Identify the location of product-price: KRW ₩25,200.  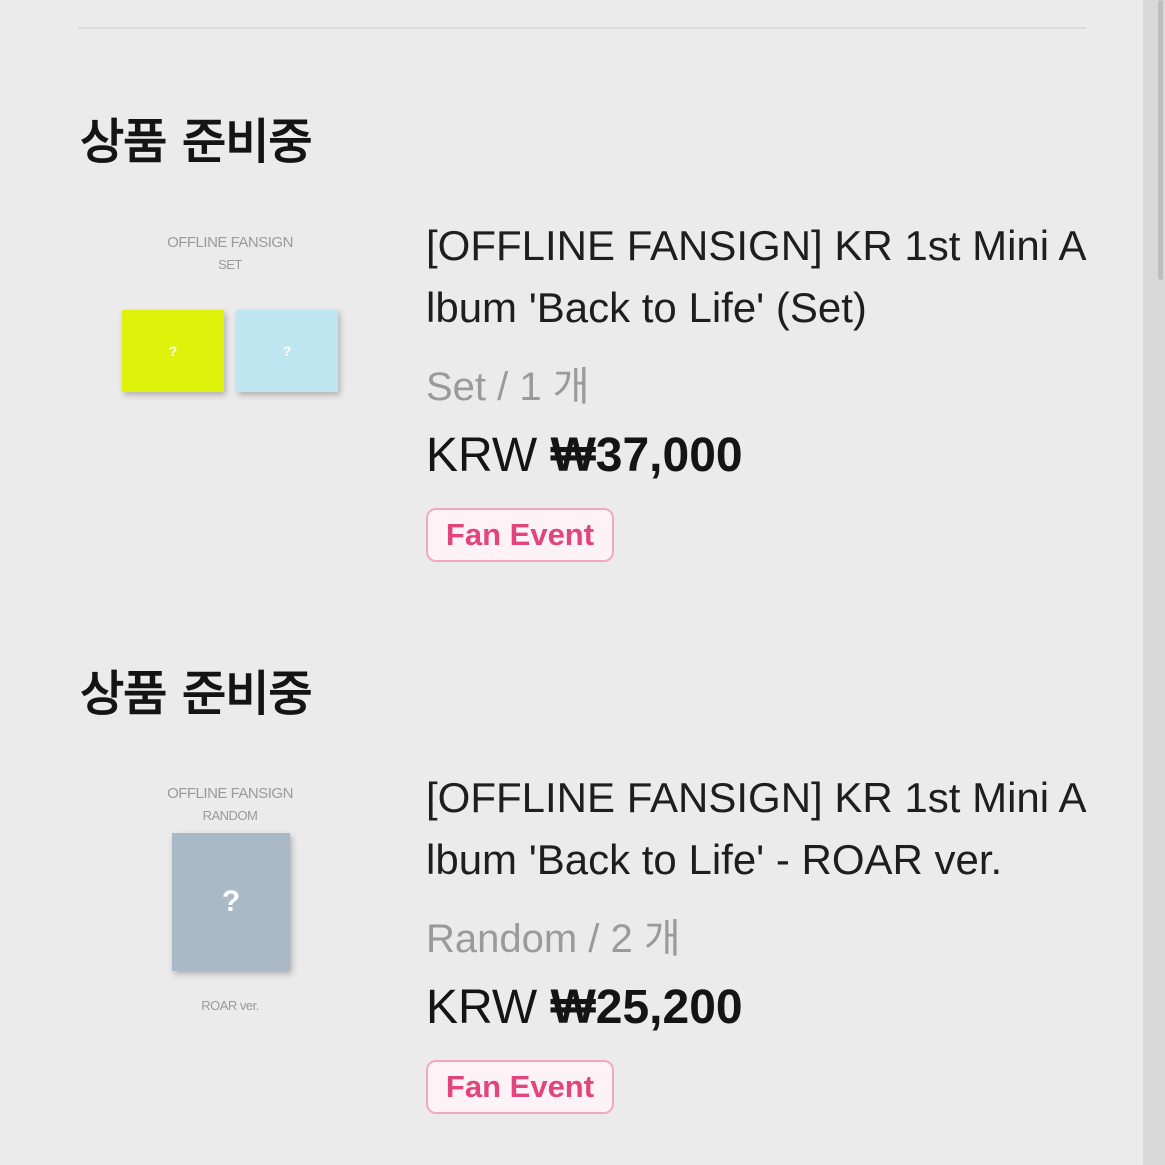
(584, 1007).